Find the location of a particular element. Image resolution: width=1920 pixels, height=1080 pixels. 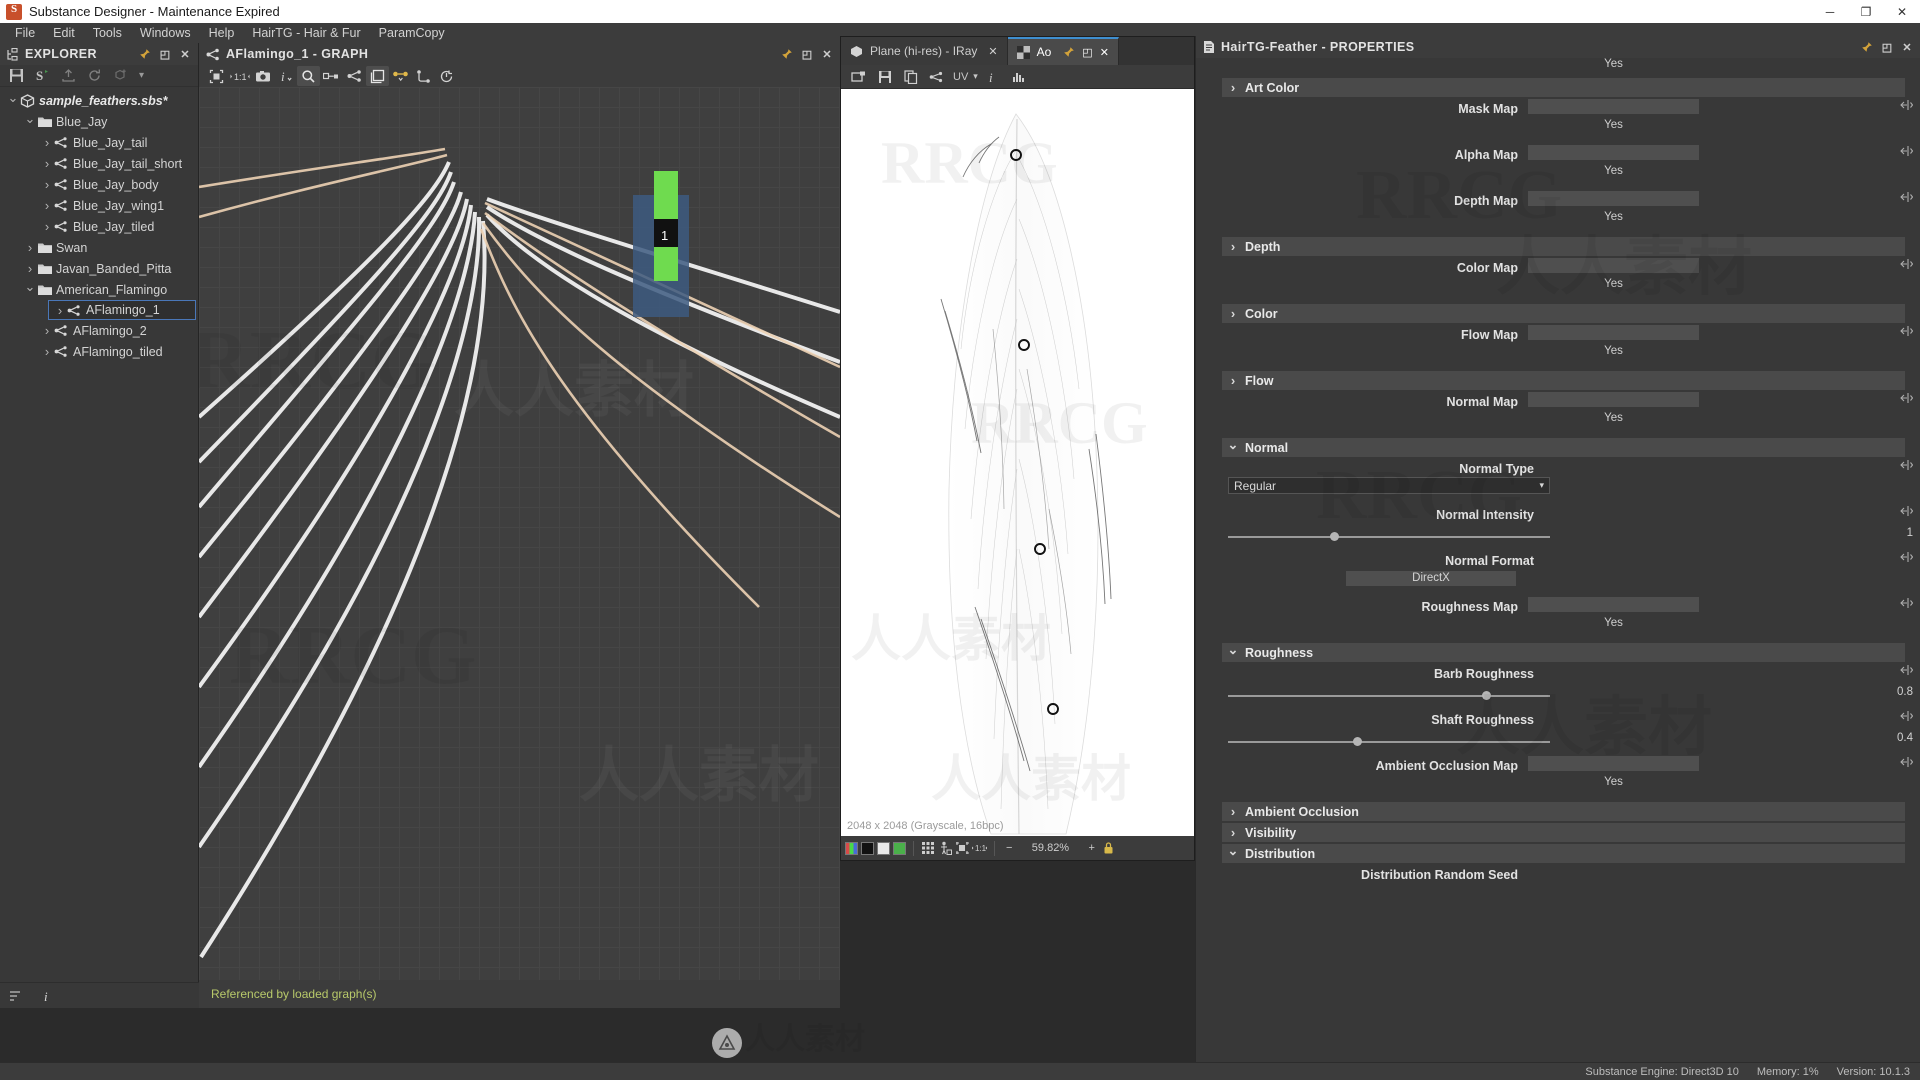

chevron-down-icon: ▾ is located at coordinates (1541, 485).